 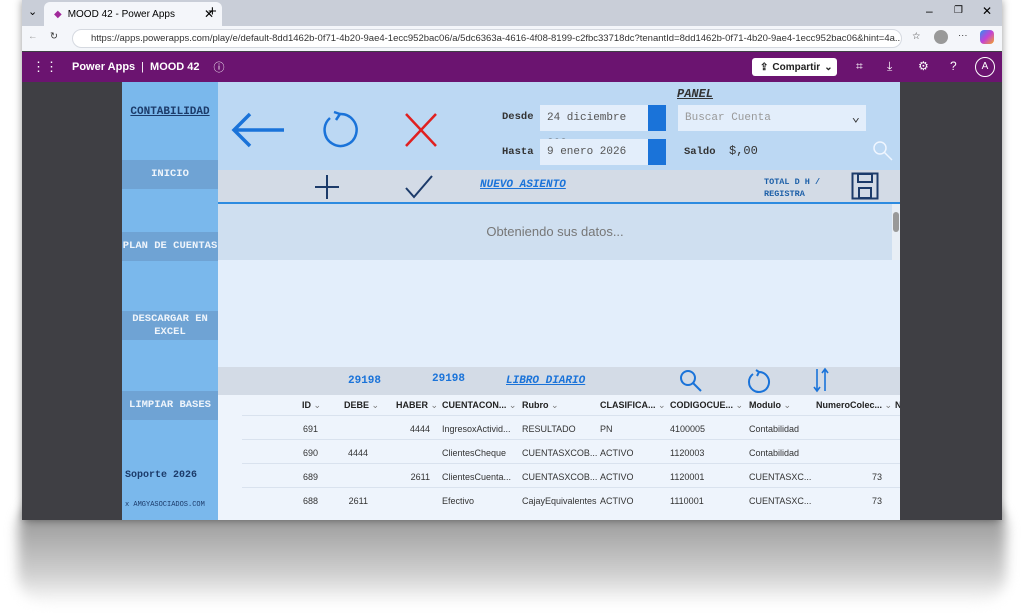 What do you see at coordinates (45, 67) in the screenshot?
I see `app-launcher-icon: ⋮⋮` at bounding box center [45, 67].